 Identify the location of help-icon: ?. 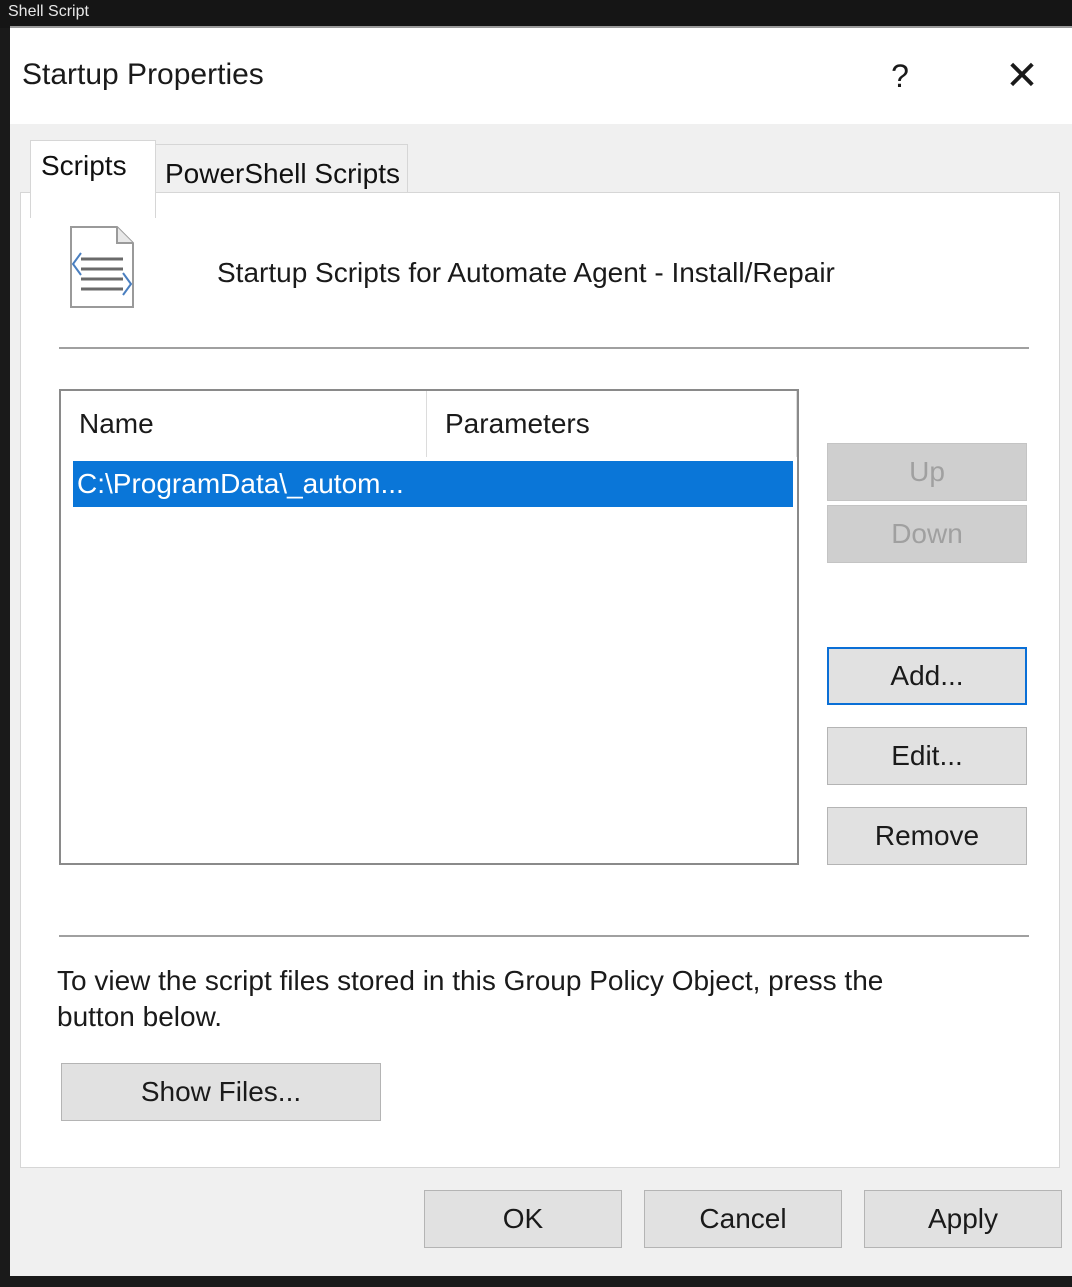
(900, 76).